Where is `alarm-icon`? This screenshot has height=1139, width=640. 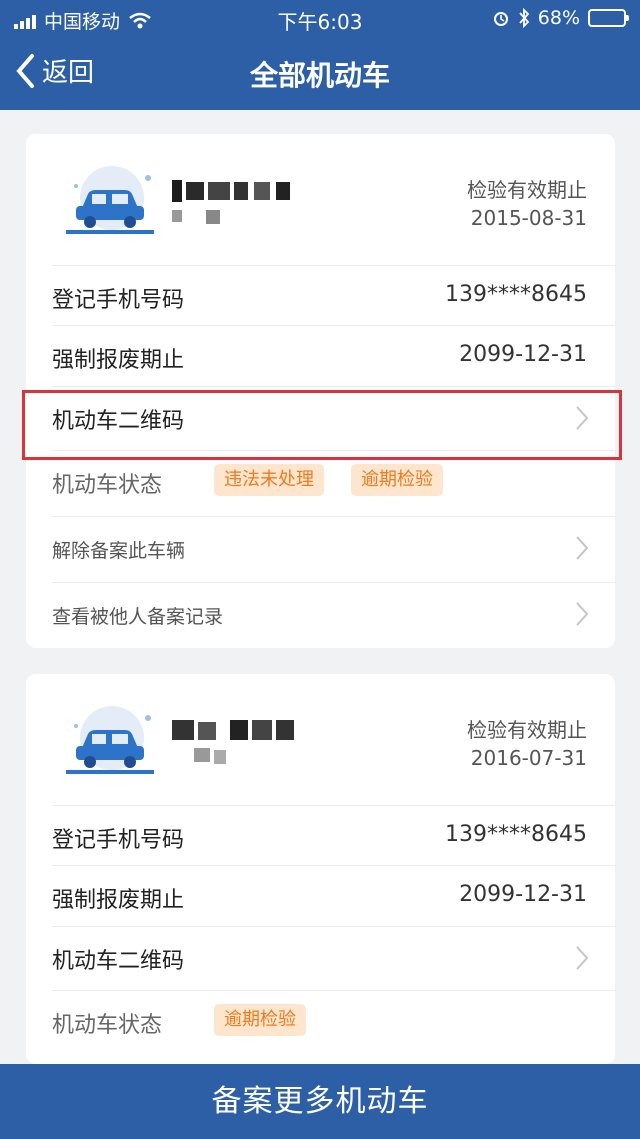
alarm-icon is located at coordinates (500, 19).